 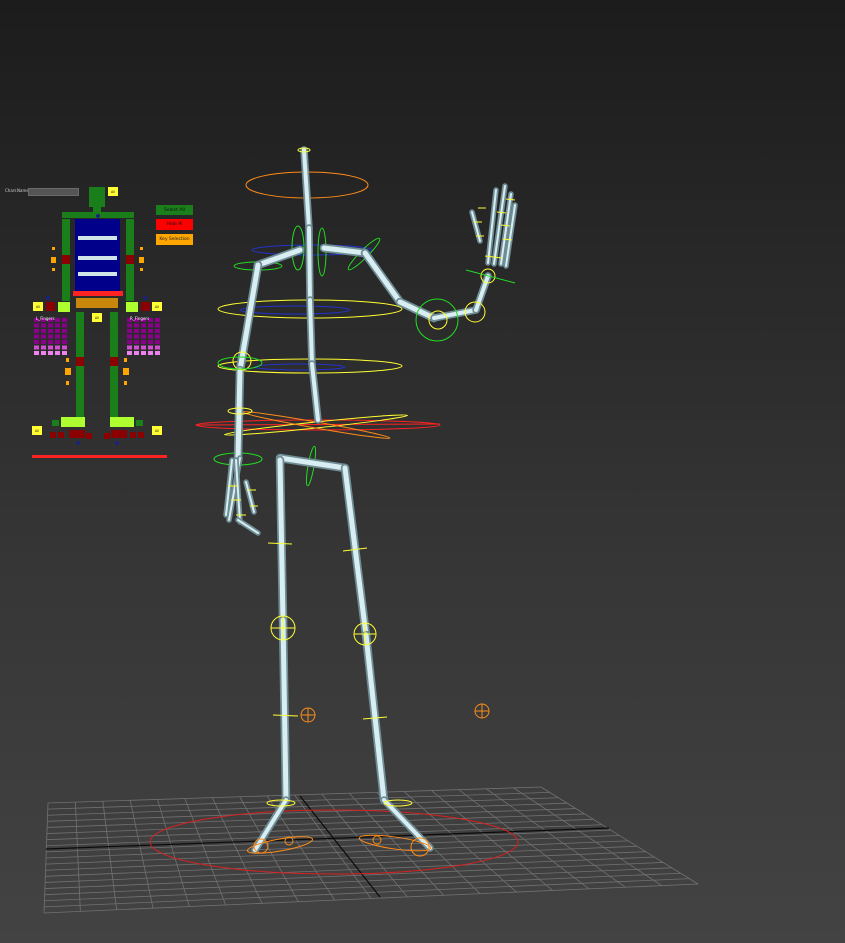 What do you see at coordinates (45, 318) in the screenshot?
I see `picker-left-fingers-label: L_Fingers` at bounding box center [45, 318].